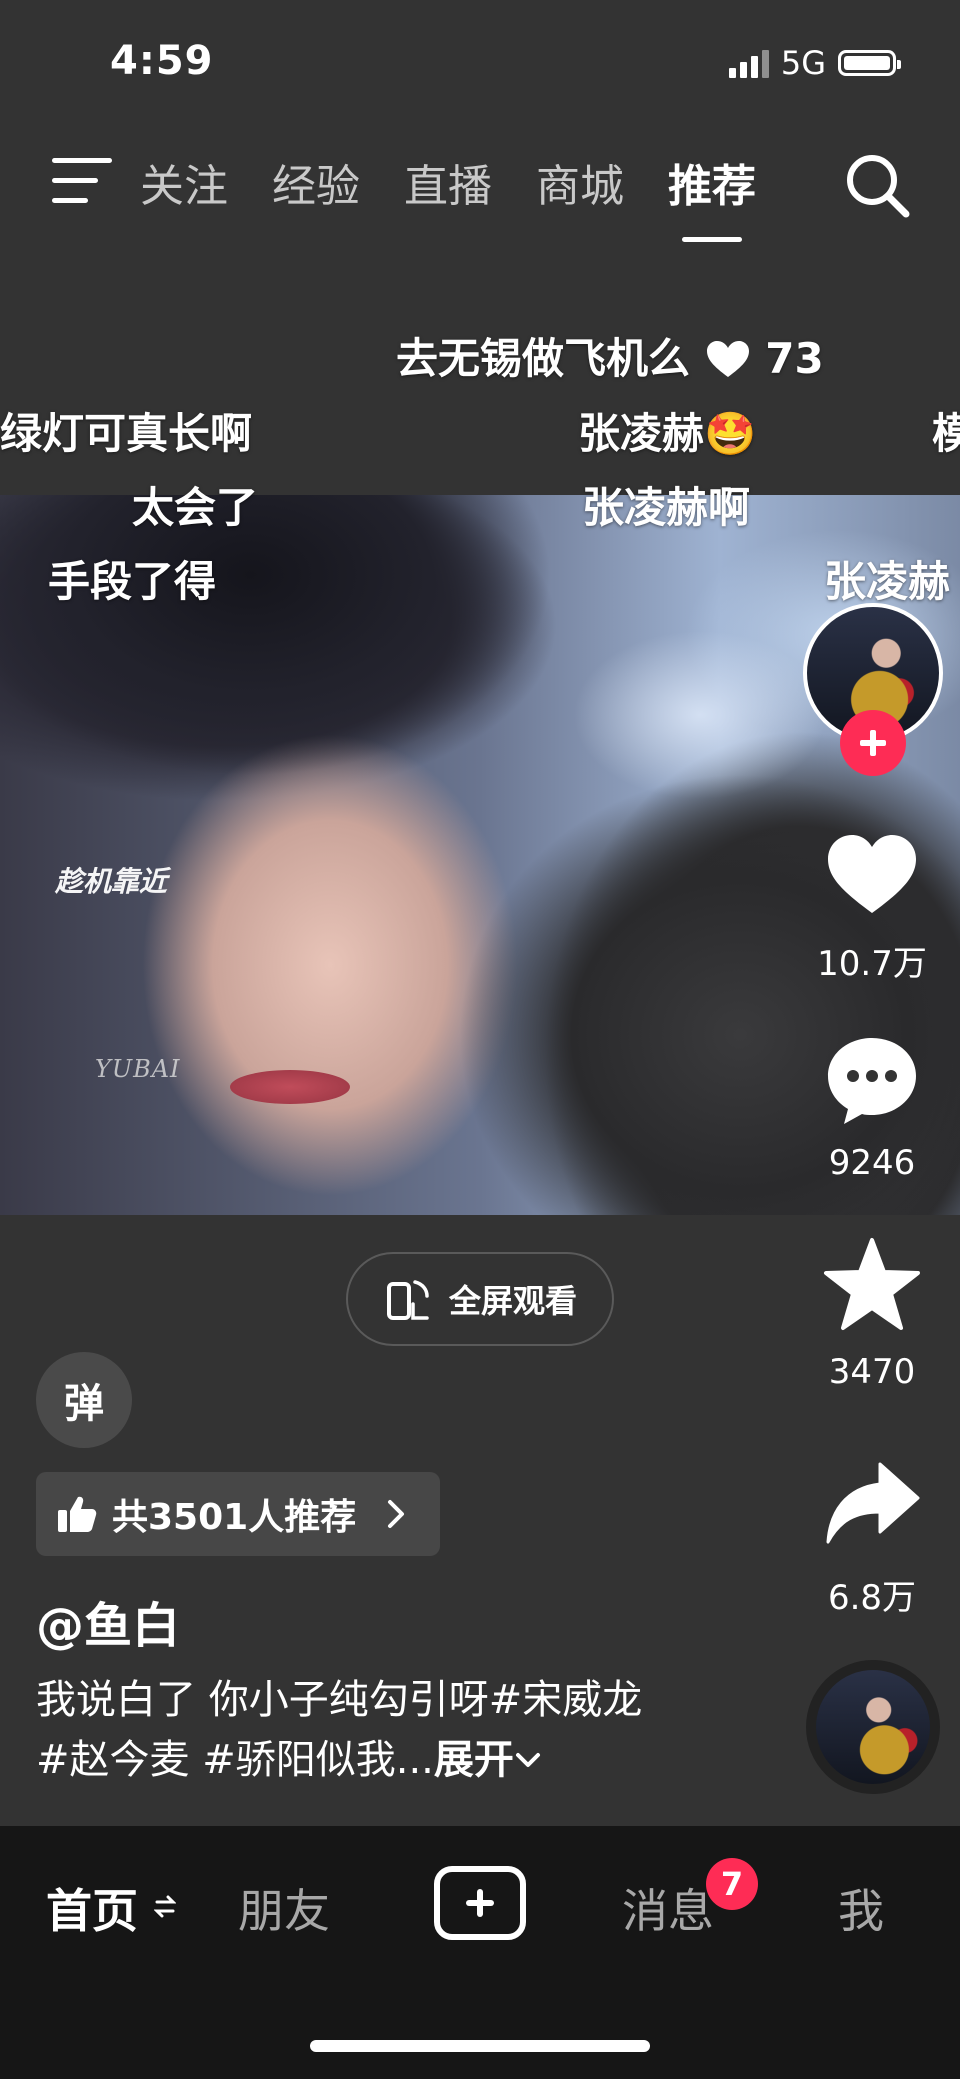 Image resolution: width=960 pixels, height=2079 pixels. I want to click on star-favorite-icon, so click(872, 1286).